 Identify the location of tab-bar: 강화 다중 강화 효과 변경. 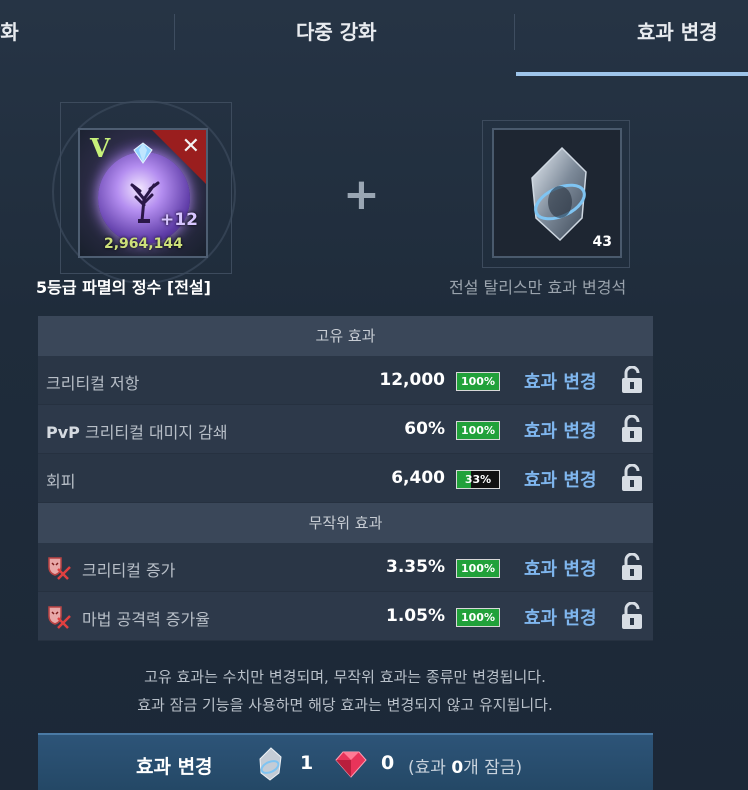
(374, 35).